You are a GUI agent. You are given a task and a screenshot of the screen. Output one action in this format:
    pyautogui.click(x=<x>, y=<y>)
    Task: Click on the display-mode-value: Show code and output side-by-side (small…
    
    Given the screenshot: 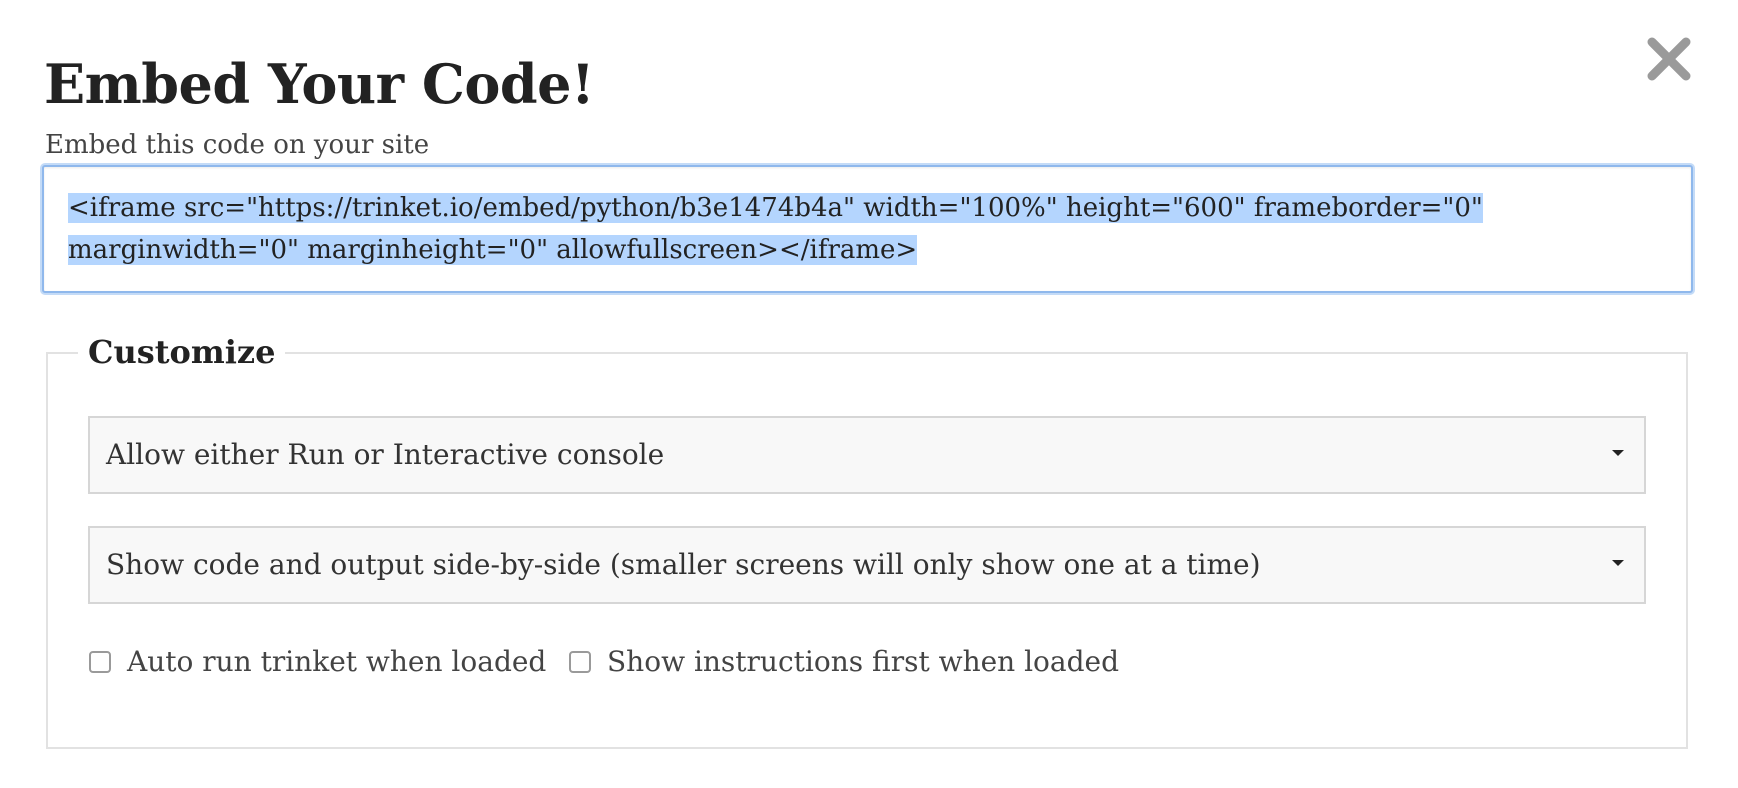 What is the action you would take?
    pyautogui.click(x=683, y=564)
    